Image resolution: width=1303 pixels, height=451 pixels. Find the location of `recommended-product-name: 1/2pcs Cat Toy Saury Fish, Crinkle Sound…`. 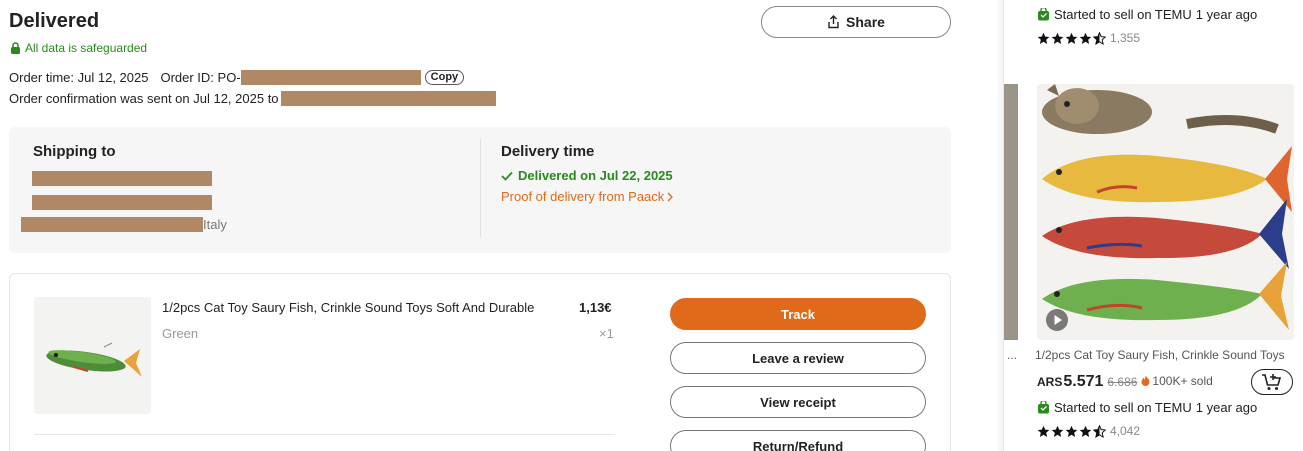

recommended-product-name: 1/2pcs Cat Toy Saury Fish, Crinkle Sound… is located at coordinates (1161, 355).